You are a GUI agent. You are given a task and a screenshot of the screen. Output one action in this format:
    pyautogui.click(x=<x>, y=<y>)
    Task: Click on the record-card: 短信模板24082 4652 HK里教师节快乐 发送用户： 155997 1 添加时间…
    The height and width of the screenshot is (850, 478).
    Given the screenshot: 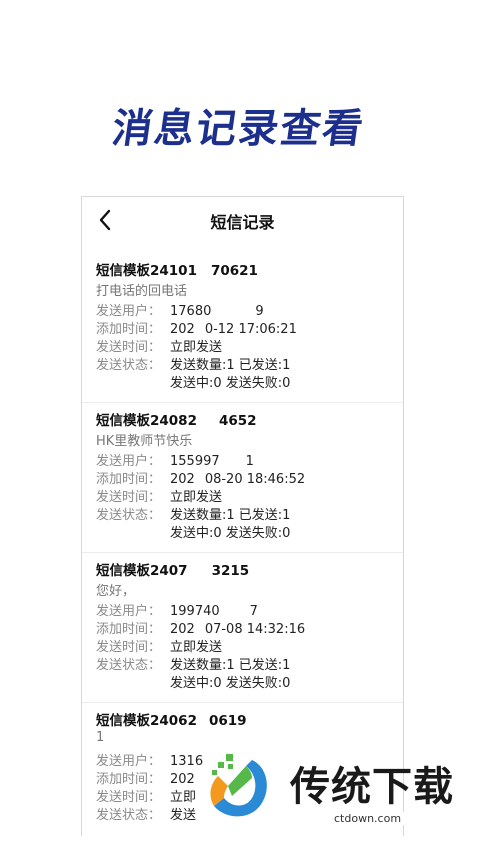 What is the action you would take?
    pyautogui.click(x=242, y=478)
    